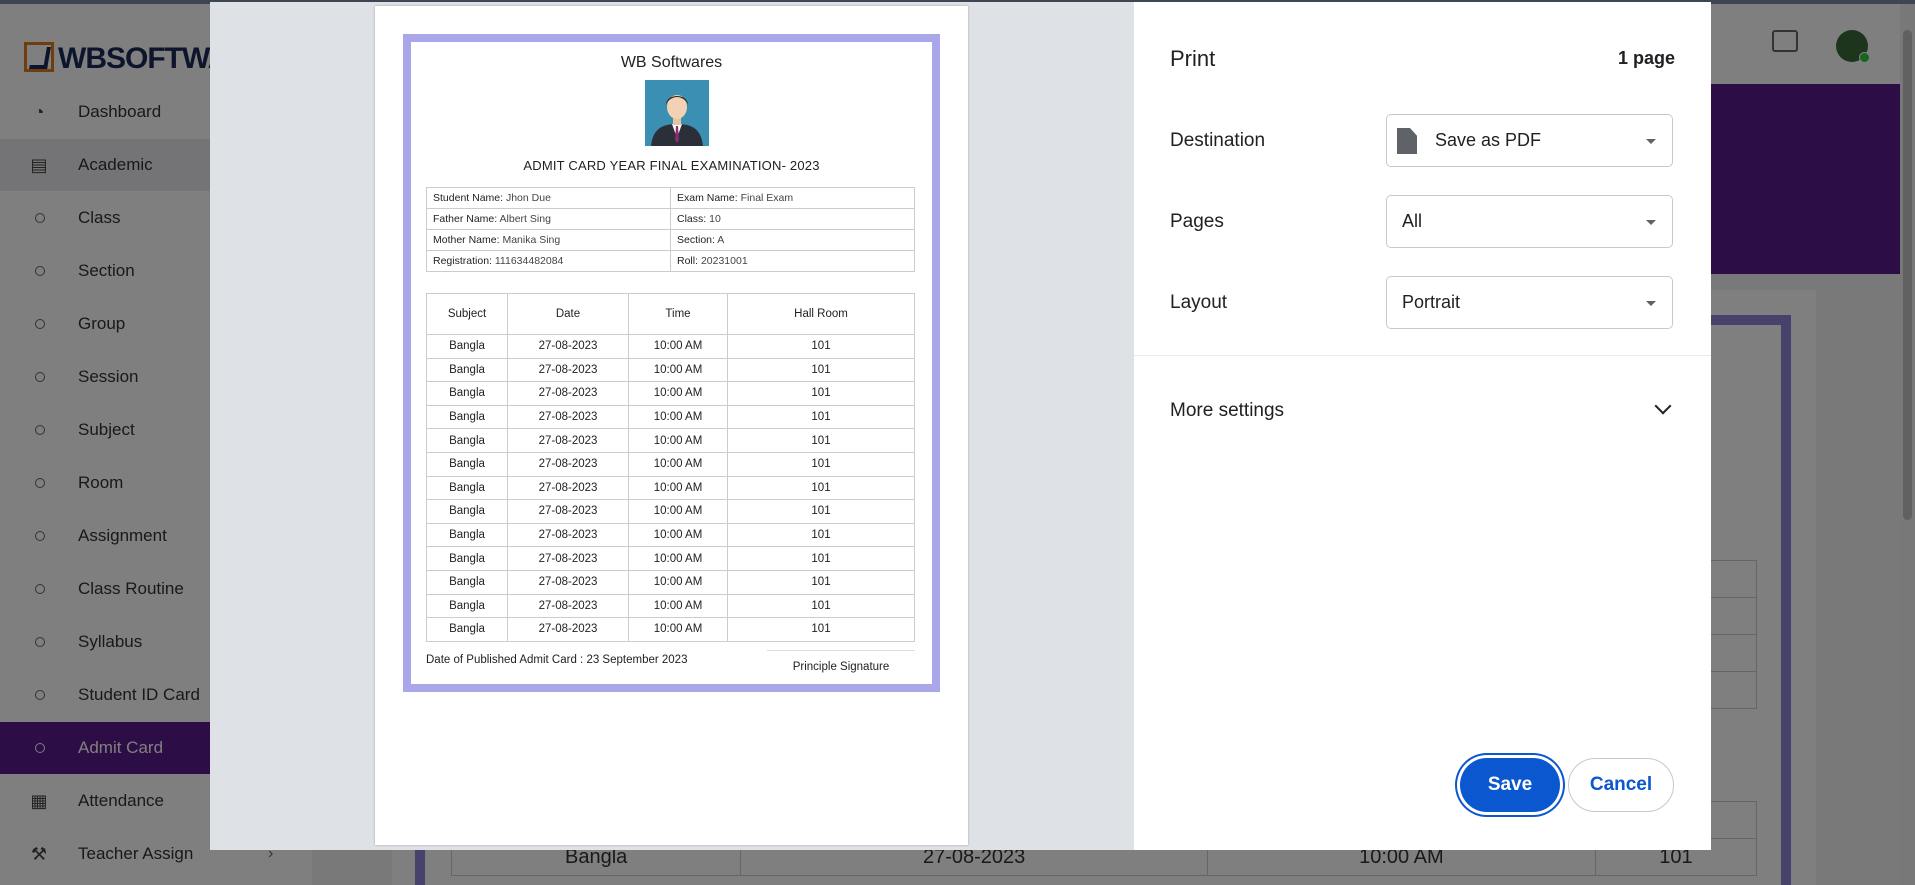 This screenshot has height=885, width=1915. What do you see at coordinates (1529, 302) in the screenshot?
I see `layout-select: Portrait` at bounding box center [1529, 302].